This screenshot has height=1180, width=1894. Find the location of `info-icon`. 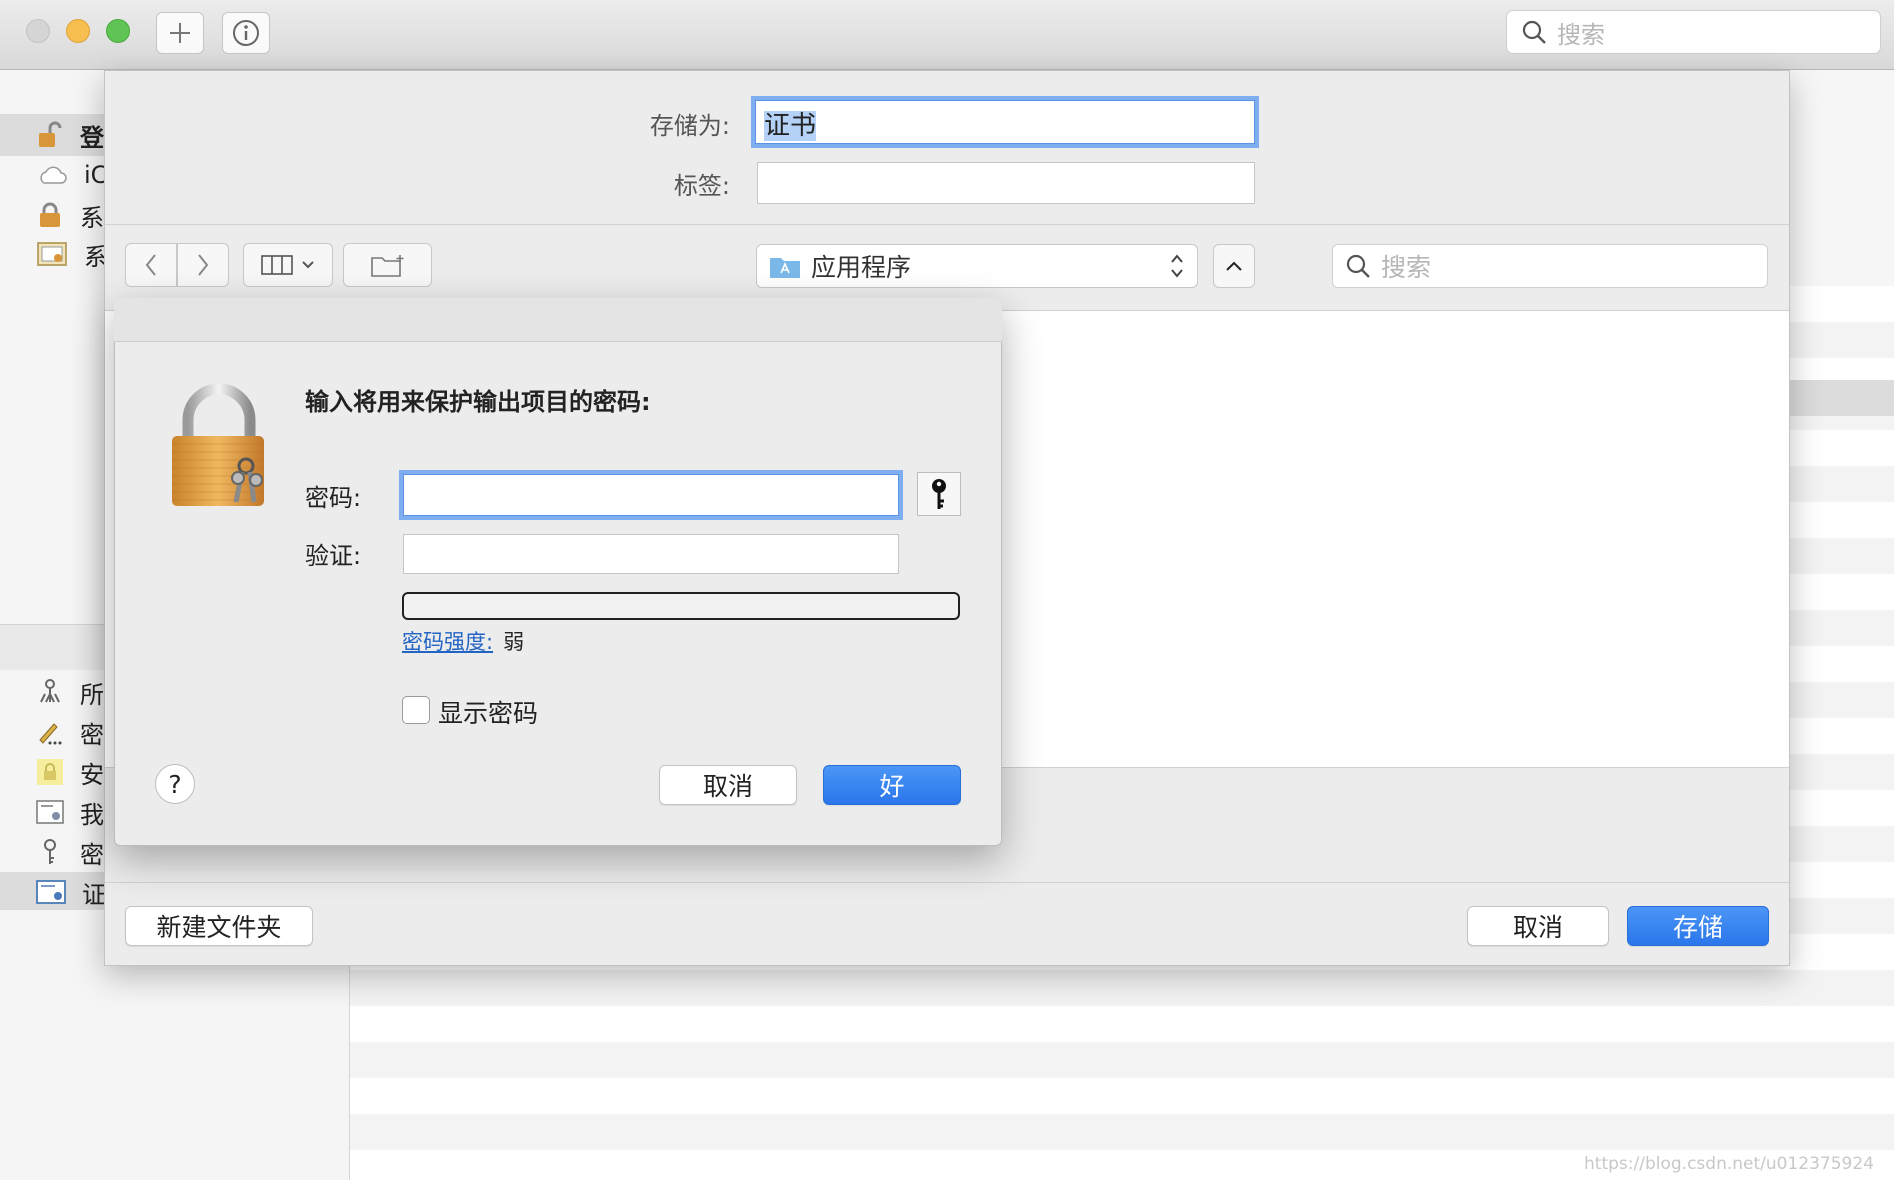

info-icon is located at coordinates (246, 33).